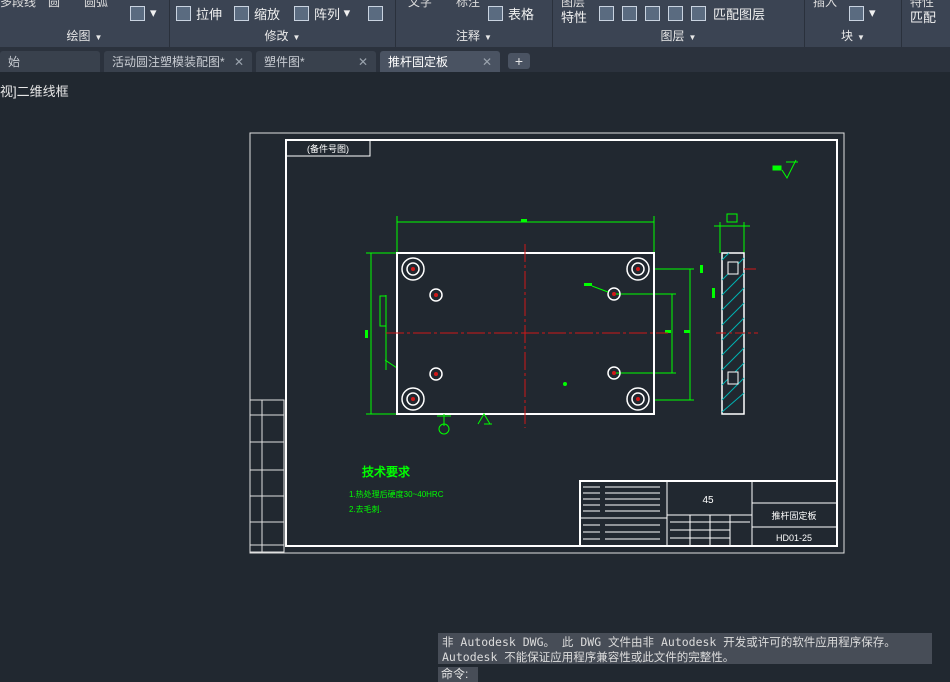 Image resolution: width=950 pixels, height=682 pixels. I want to click on modify-group: 拉伸 缩放 阵列 ▾ 修改 ▼, so click(283, 23).